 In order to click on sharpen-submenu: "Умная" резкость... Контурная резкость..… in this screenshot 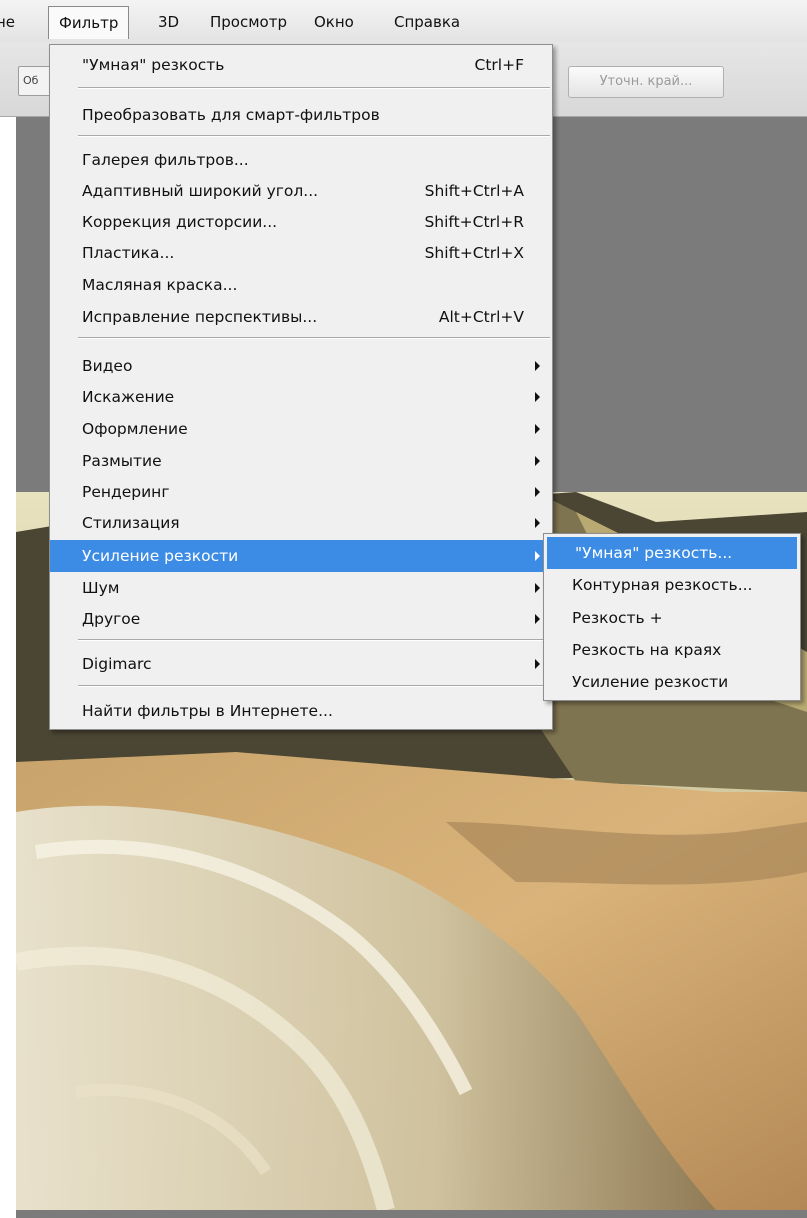, I will do `click(672, 617)`.